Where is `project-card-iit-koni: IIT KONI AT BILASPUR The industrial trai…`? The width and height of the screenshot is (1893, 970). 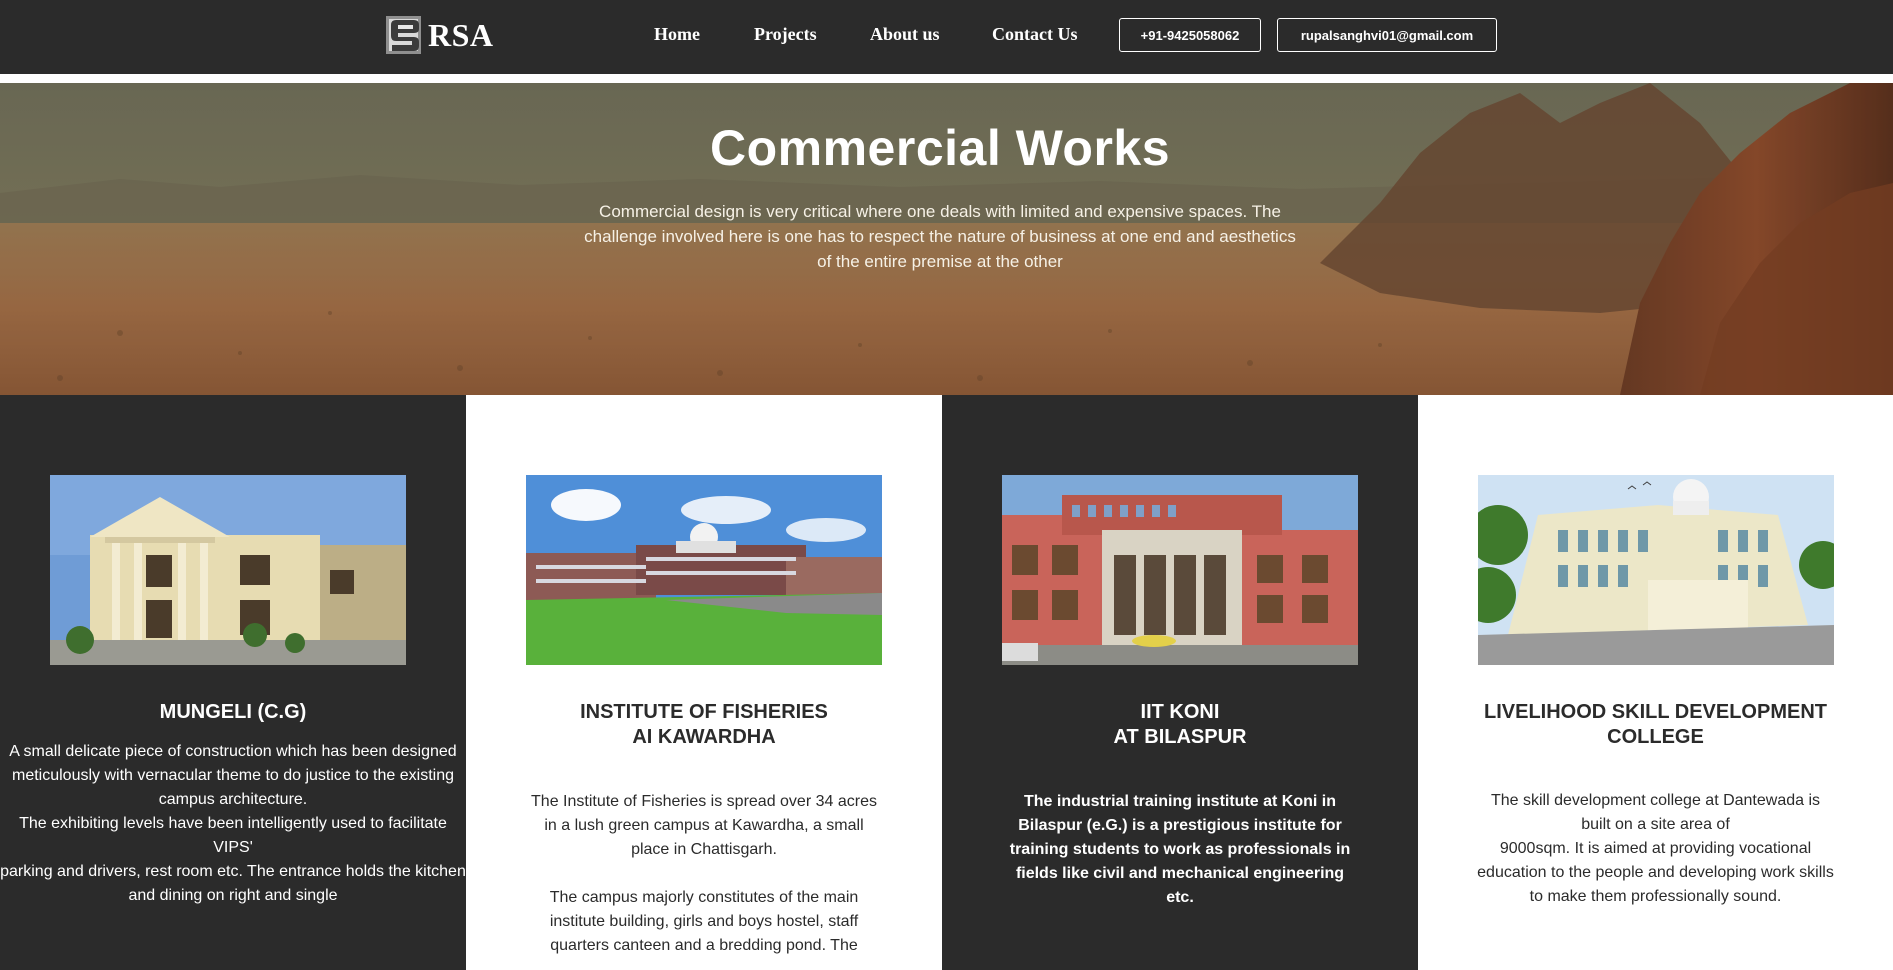
project-card-iit-koni: IIT KONI AT BILASPUR The industrial trai… is located at coordinates (1180, 682).